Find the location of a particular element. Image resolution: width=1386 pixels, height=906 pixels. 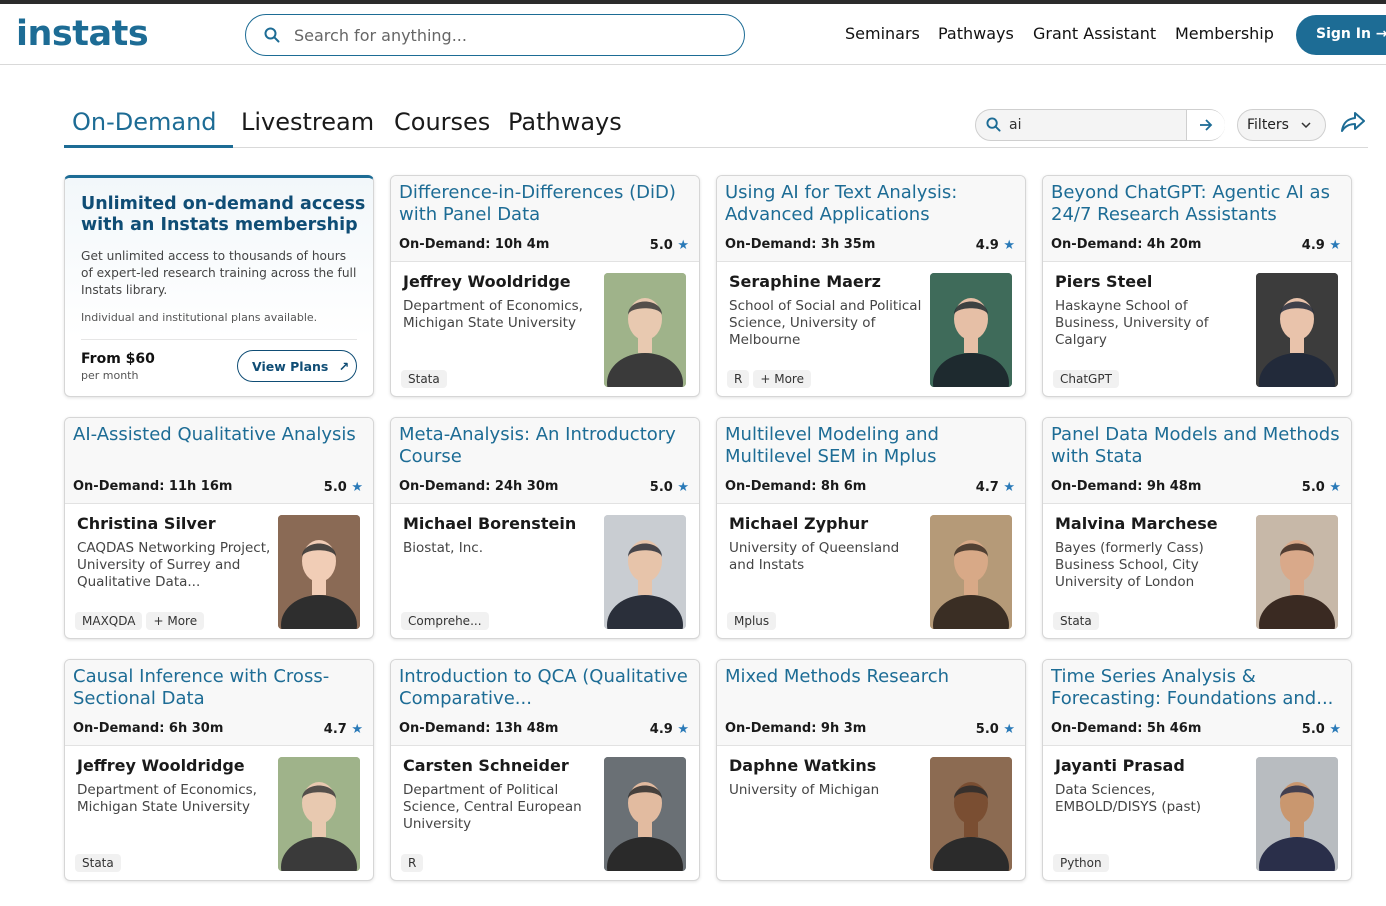

course-rating: 5.0 ★ is located at coordinates (995, 729).